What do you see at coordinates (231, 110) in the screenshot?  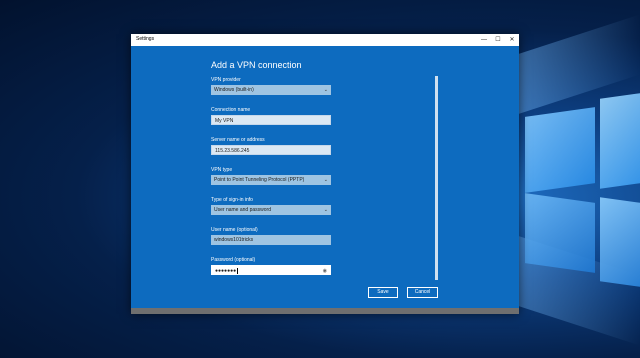 I see `connection-name-label: Connection name` at bounding box center [231, 110].